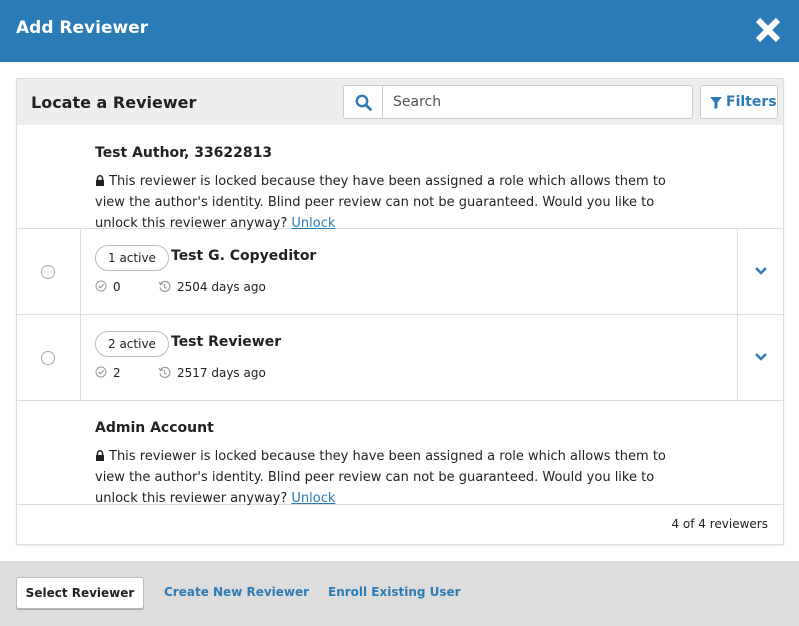 The width and height of the screenshot is (799, 626). I want to click on search-button, so click(363, 102).